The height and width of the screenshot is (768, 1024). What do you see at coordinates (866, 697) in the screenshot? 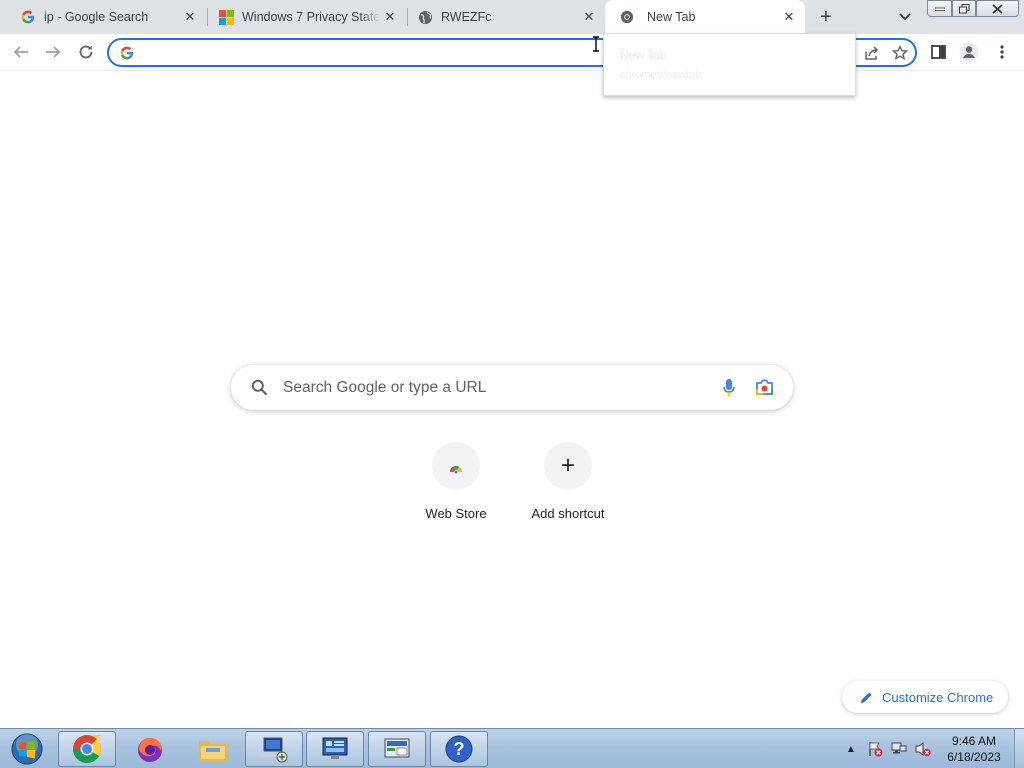
I see `pencil-icon` at bounding box center [866, 697].